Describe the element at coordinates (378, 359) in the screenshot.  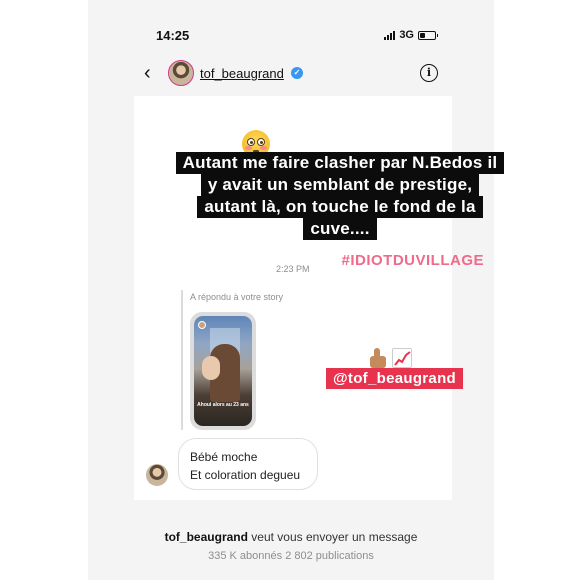
I see `thumbs-up-emoji` at that location.